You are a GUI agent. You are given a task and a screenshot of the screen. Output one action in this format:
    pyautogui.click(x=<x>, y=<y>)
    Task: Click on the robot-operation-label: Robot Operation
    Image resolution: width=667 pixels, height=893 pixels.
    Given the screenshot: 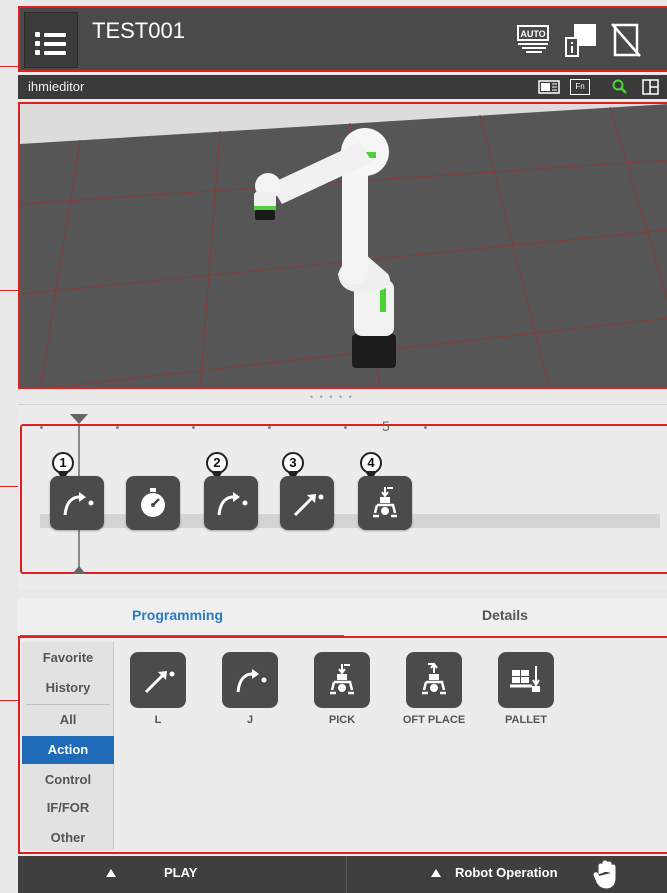 What is the action you would take?
    pyautogui.click(x=506, y=872)
    